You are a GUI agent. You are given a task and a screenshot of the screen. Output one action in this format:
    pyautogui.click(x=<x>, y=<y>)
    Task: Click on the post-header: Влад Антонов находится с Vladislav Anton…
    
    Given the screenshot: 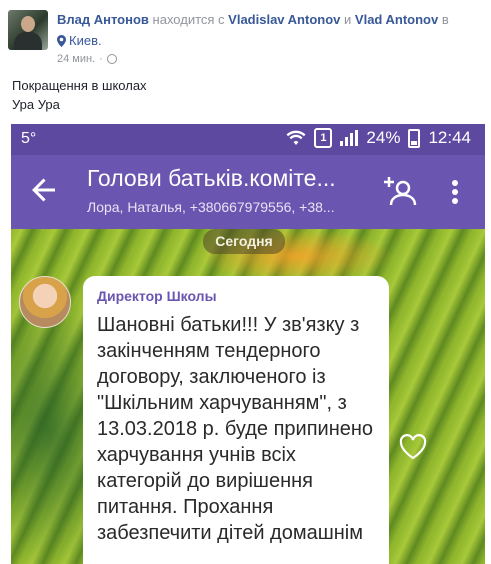 What is the action you would take?
    pyautogui.click(x=245, y=35)
    